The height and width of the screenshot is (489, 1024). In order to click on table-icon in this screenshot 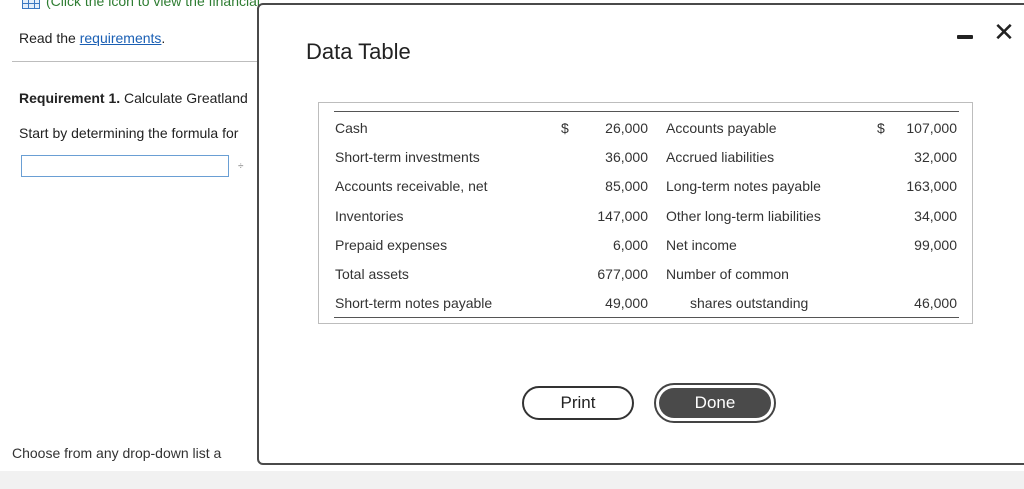, I will do `click(31, 4)`.